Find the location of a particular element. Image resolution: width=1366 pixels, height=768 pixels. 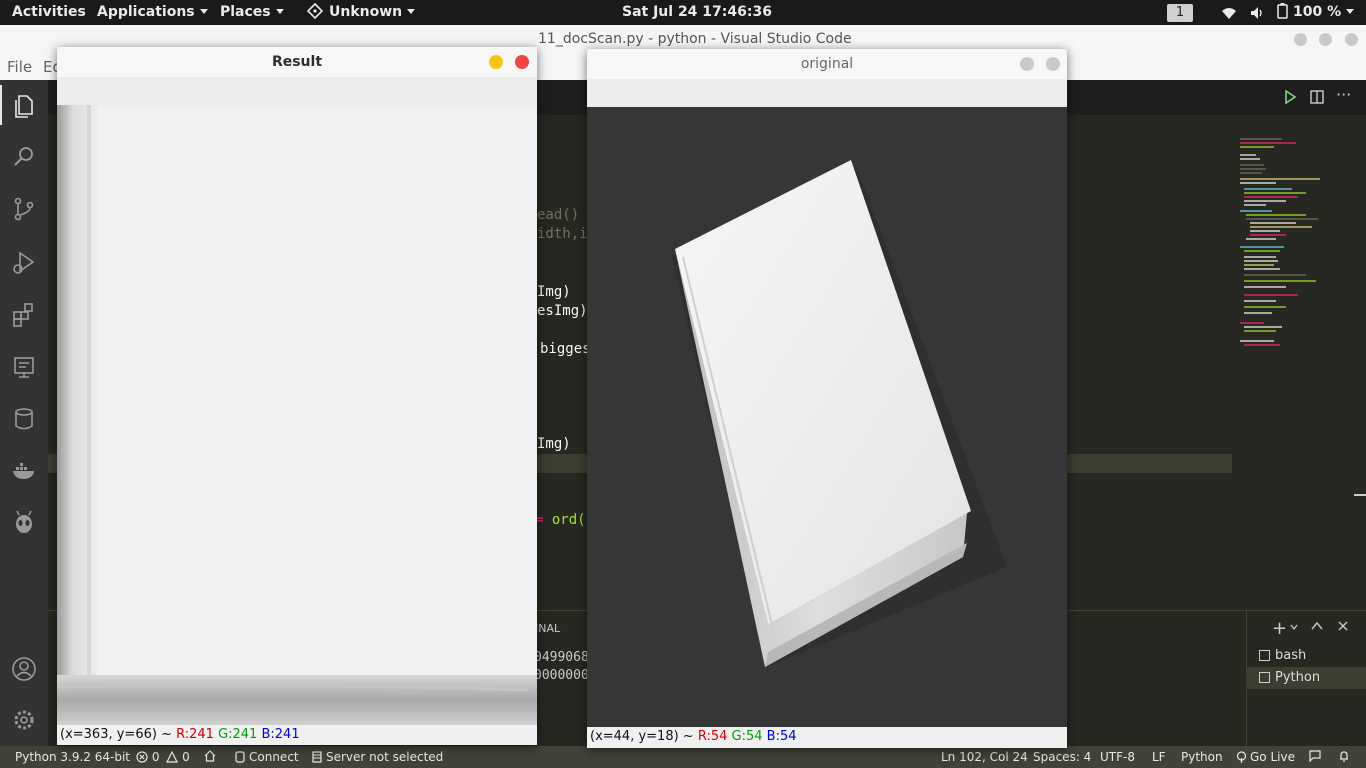

places-menu: Places is located at coordinates (252, 12).